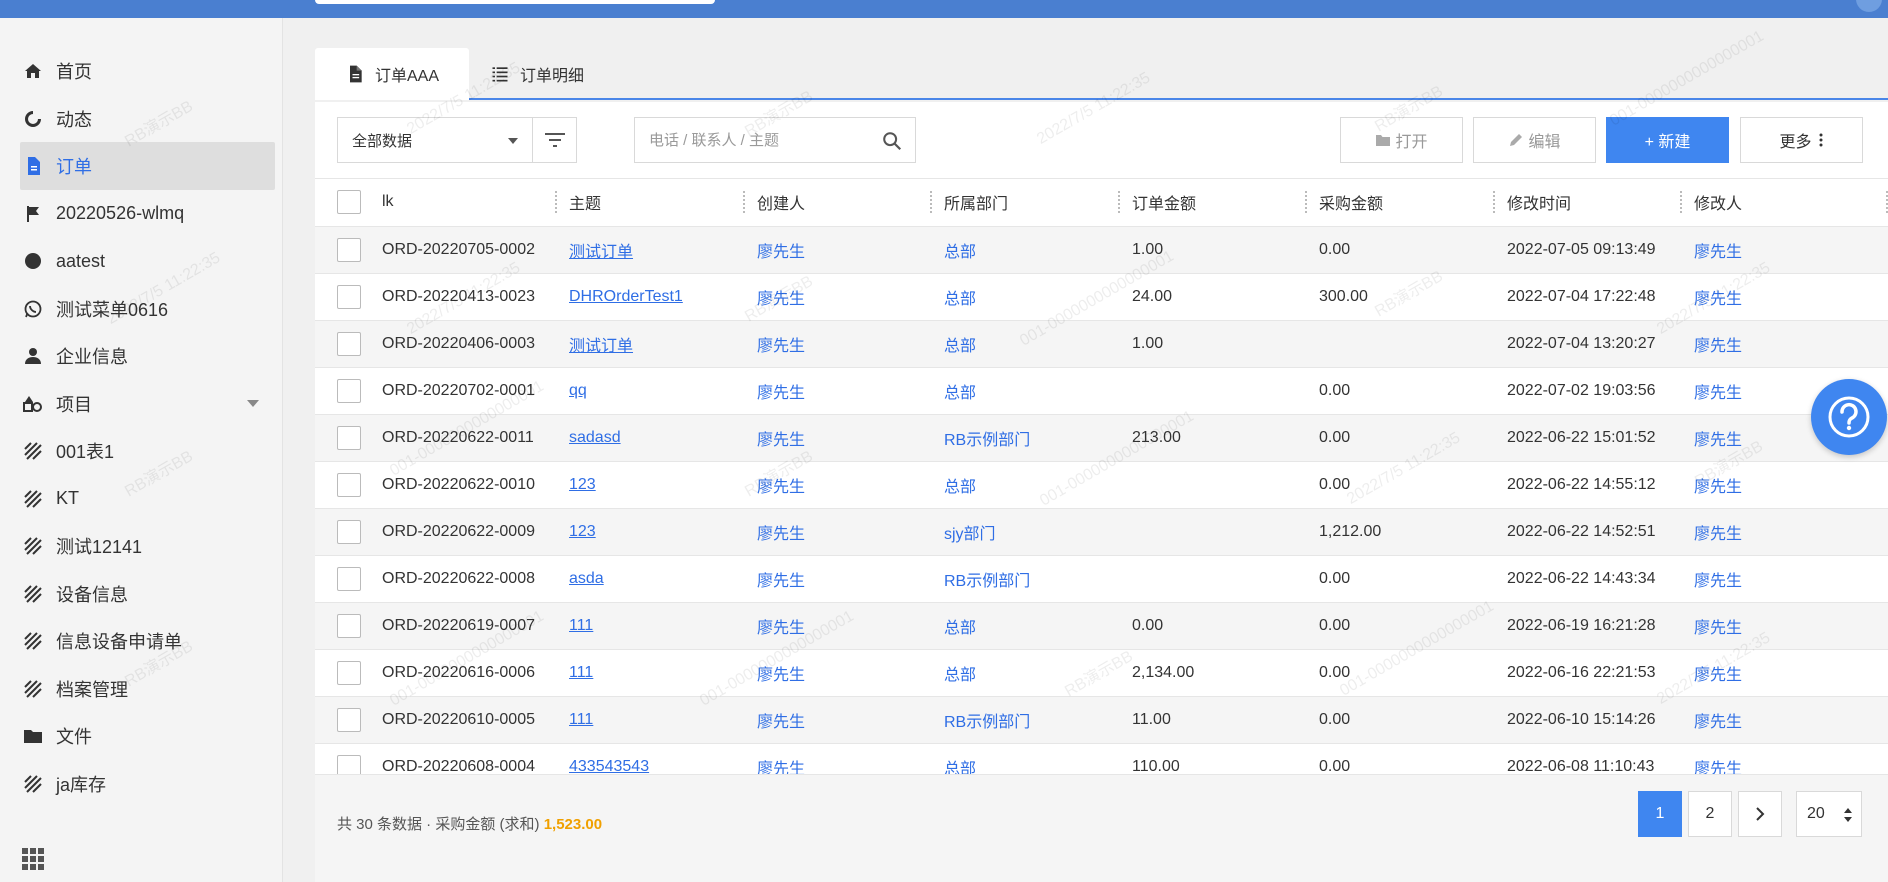  I want to click on sidebar-item-3: 20220526-wlmq, so click(147, 214).